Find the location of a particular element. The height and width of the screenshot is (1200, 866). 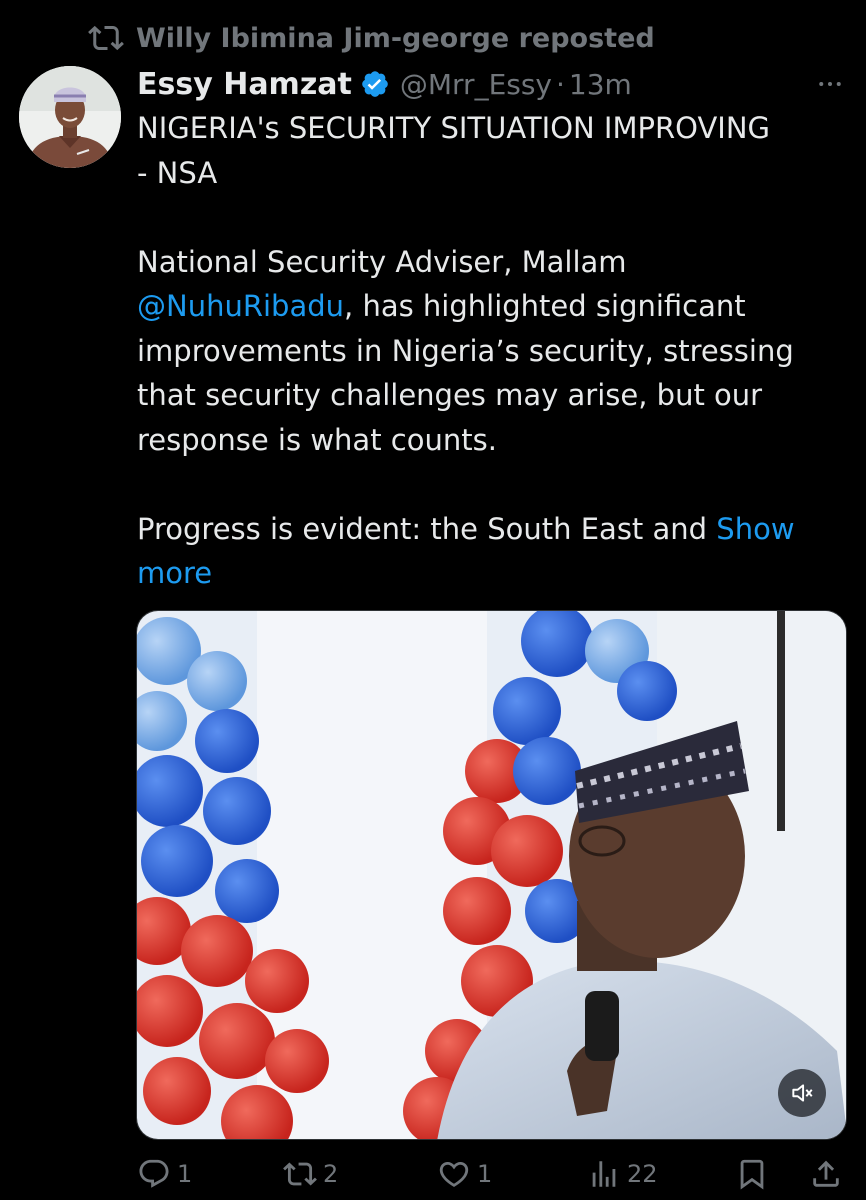

author-handle: @Mrr_Essy is located at coordinates (476, 84).